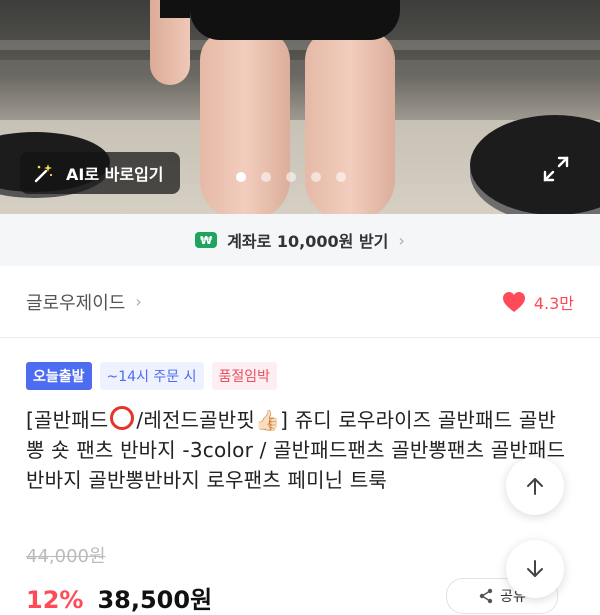 The image size is (600, 615). What do you see at coordinates (553, 303) in the screenshot?
I see `like-count: 4.3만` at bounding box center [553, 303].